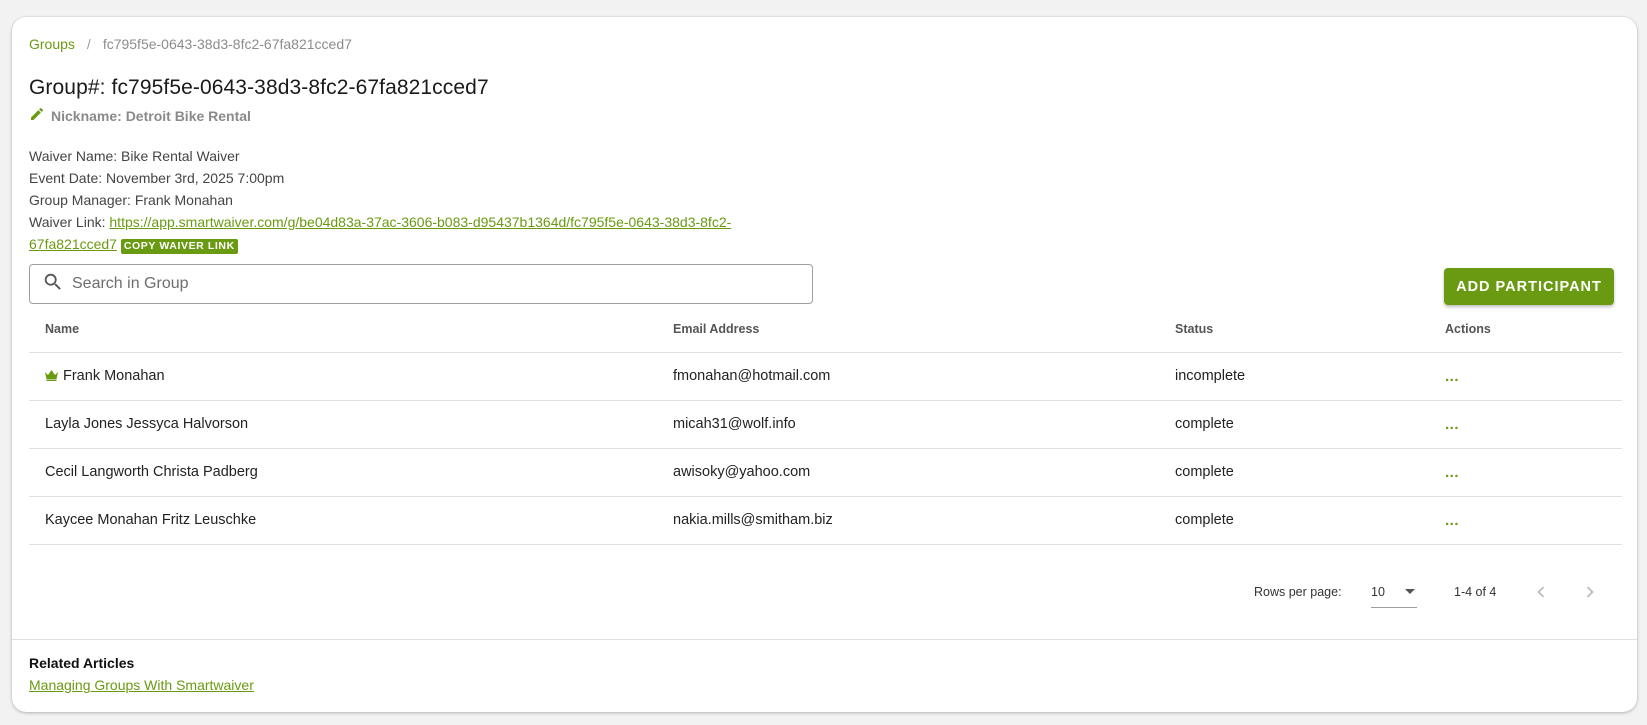 This screenshot has width=1647, height=725. I want to click on cell-email: nakia.mills@smitham.biz, so click(908, 520).